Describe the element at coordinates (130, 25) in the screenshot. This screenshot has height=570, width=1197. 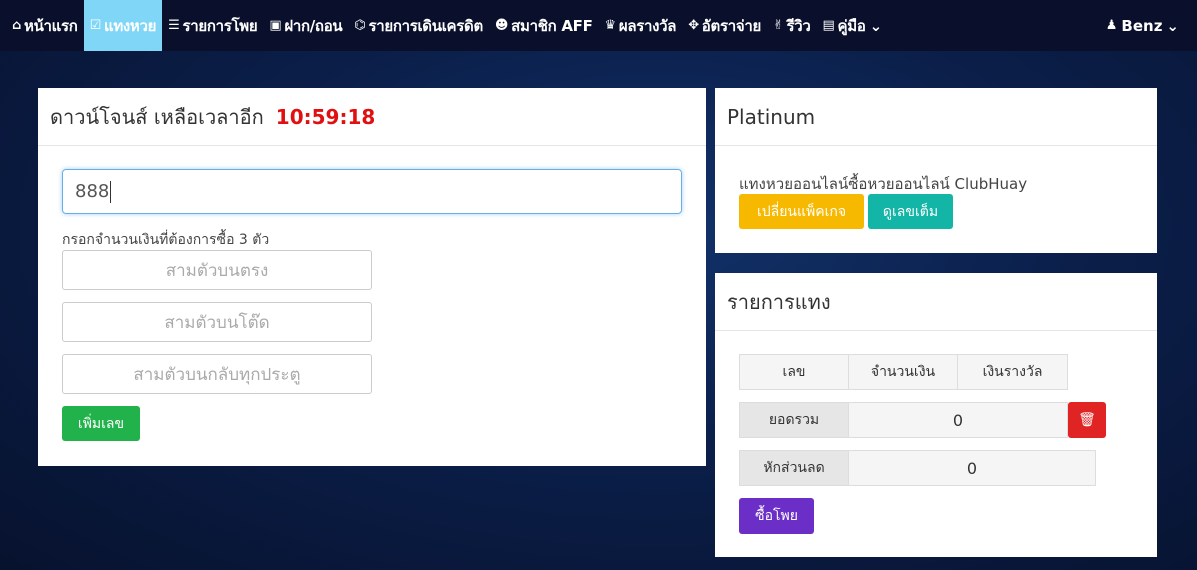
I see `nav-label: แทงหวย` at that location.